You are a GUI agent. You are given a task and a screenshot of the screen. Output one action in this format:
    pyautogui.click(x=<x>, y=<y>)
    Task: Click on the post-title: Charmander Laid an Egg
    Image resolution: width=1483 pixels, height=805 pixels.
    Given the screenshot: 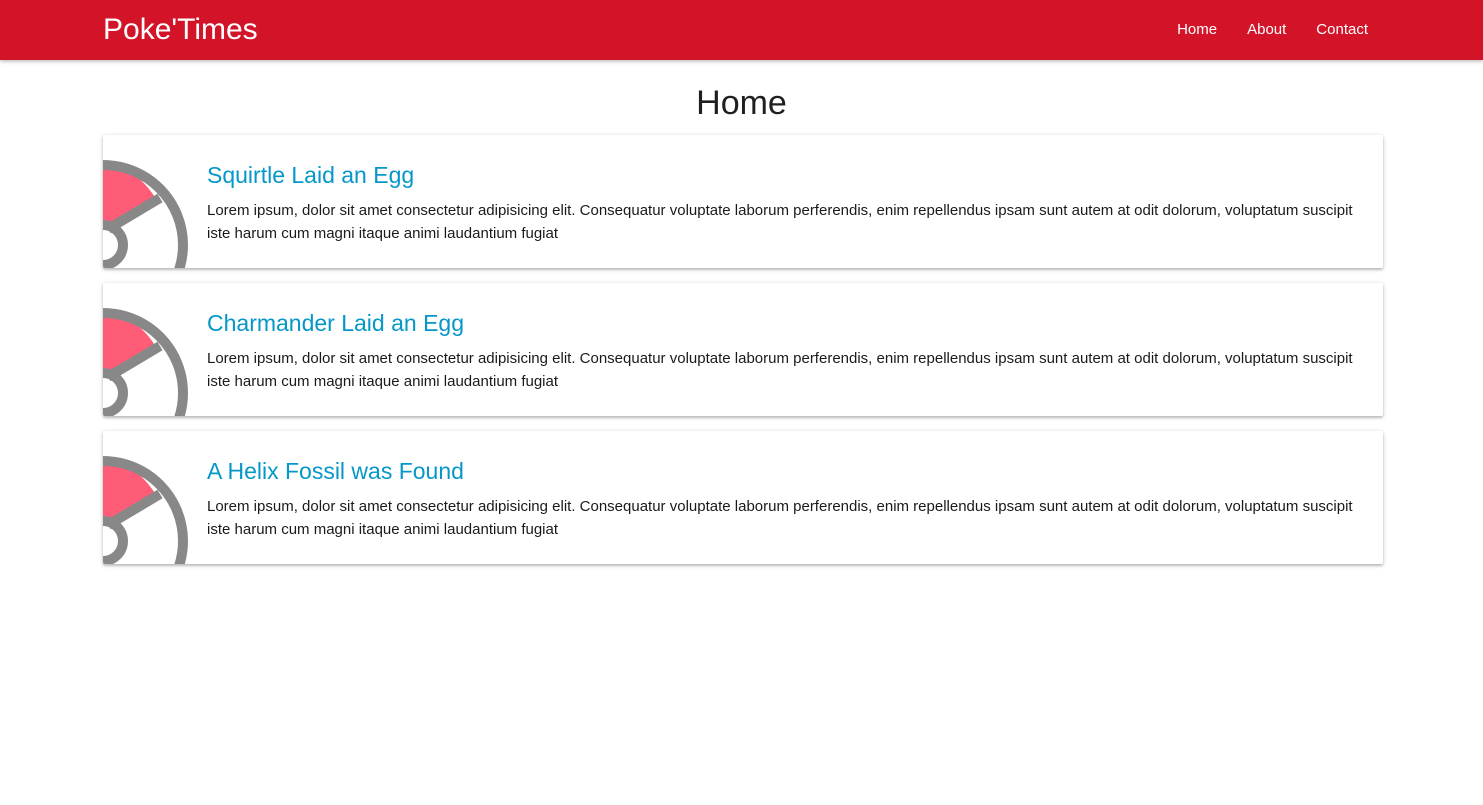 What is the action you would take?
    pyautogui.click(x=335, y=323)
    